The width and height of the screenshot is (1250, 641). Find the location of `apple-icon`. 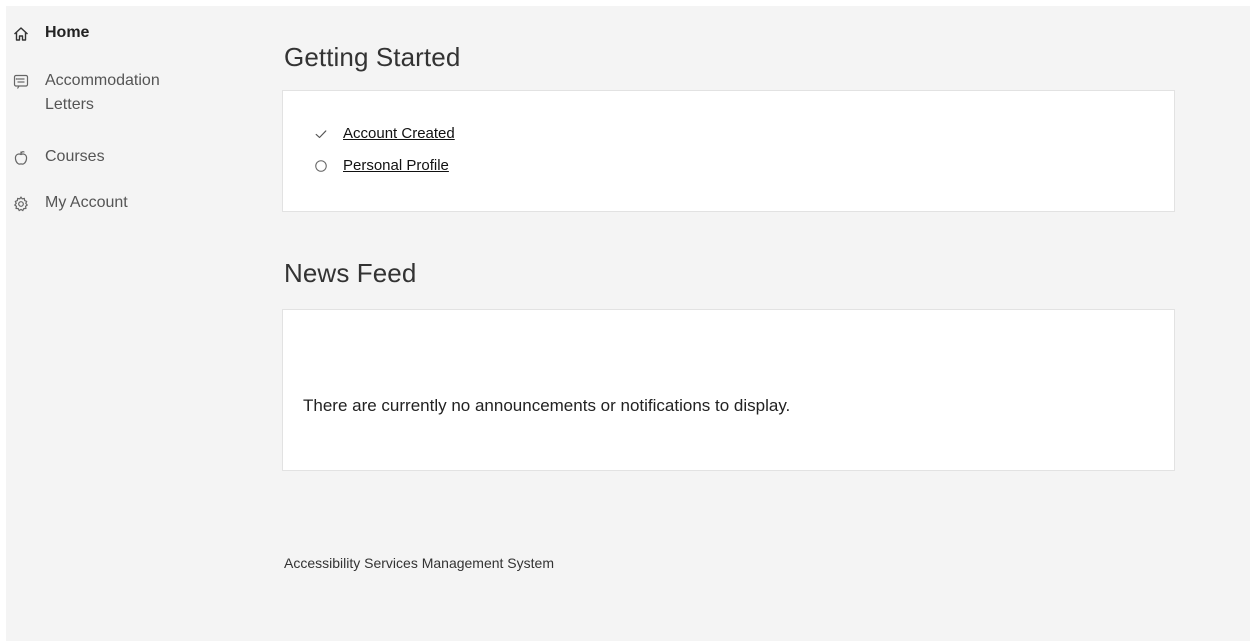

apple-icon is located at coordinates (21, 158).